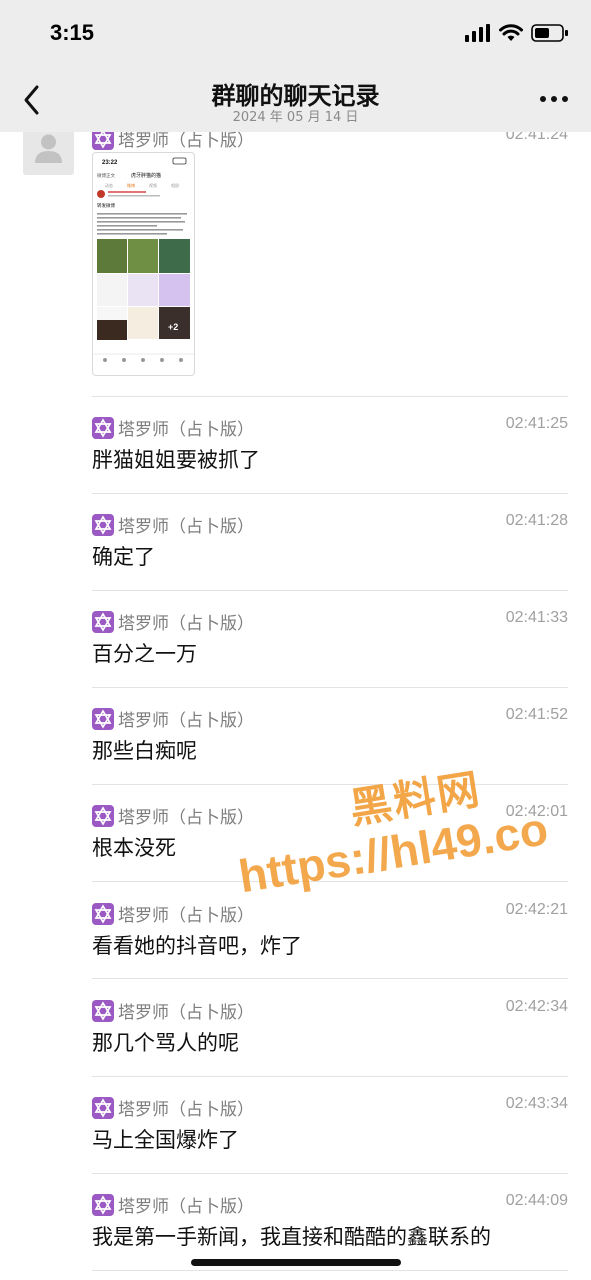 The image size is (591, 1280). Describe the element at coordinates (536, 617) in the screenshot. I see `message-time: 02:41:33` at that location.